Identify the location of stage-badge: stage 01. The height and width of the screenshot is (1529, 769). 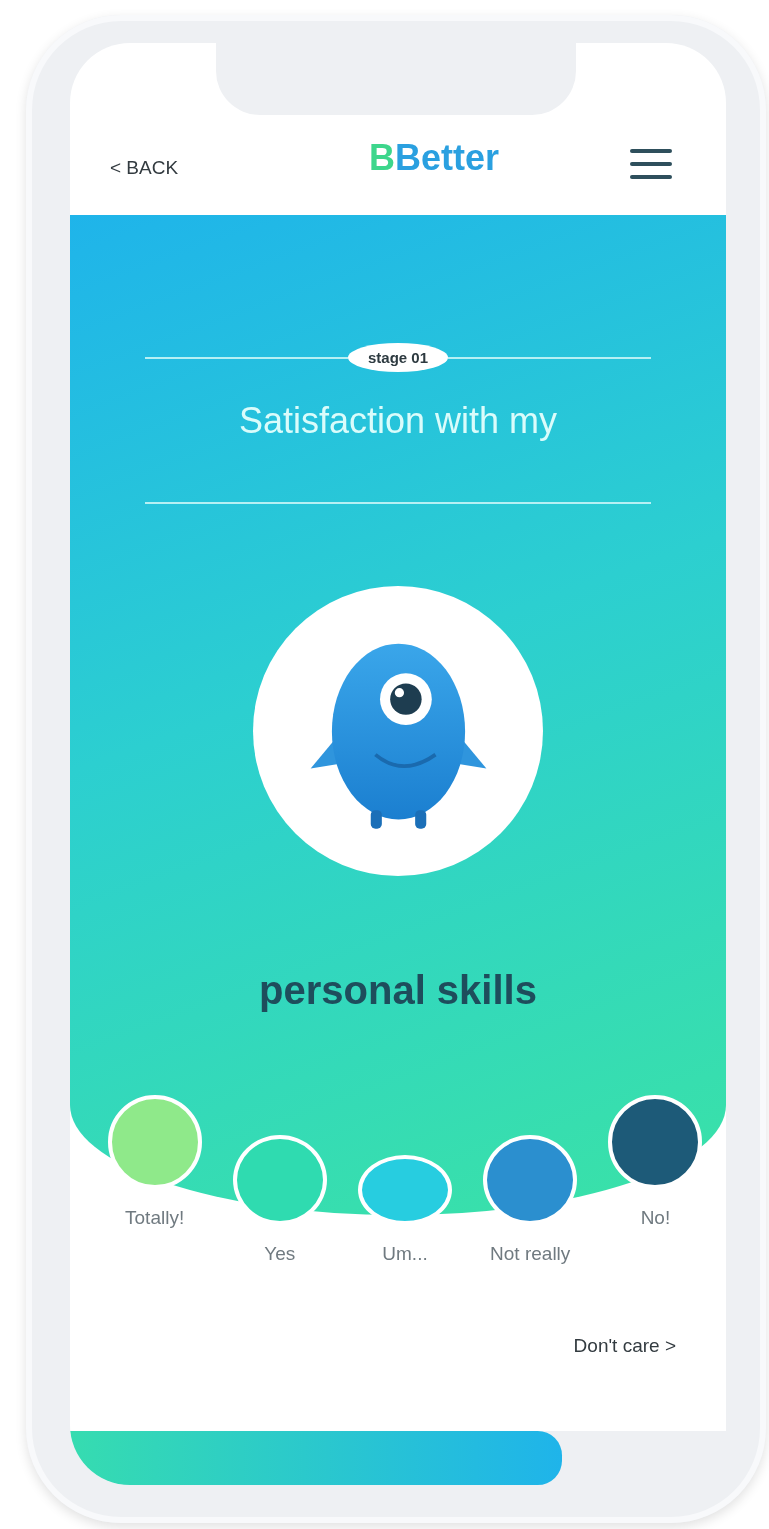
(398, 357).